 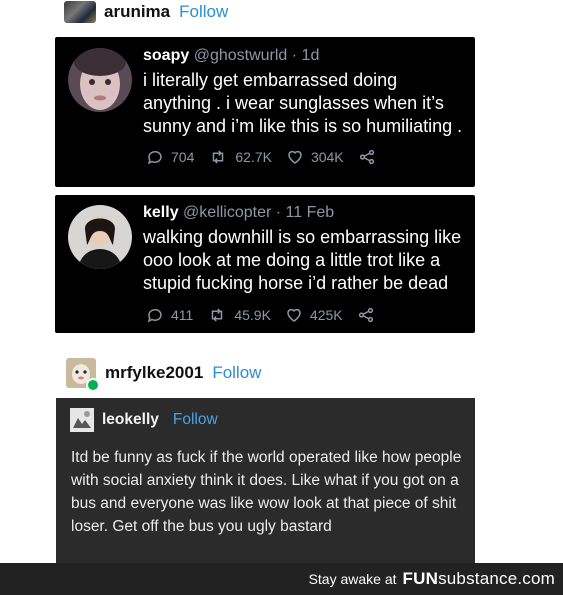 I want to click on retweet-count: 62.7K, so click(x=253, y=157).